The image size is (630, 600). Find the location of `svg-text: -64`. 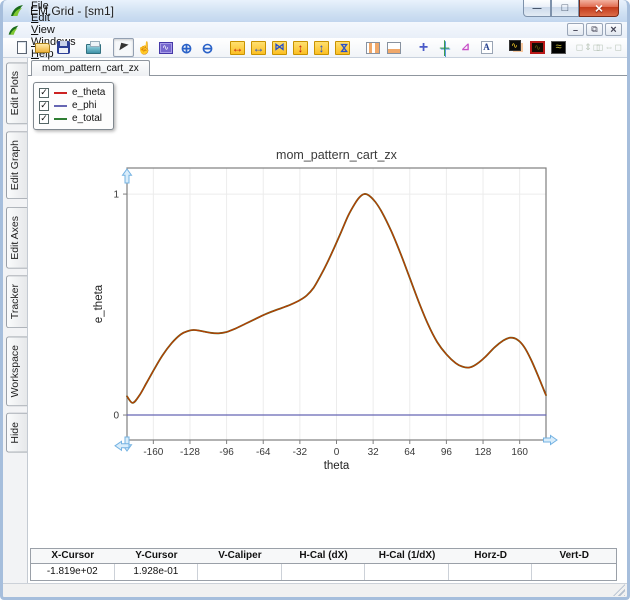

svg-text: -64 is located at coordinates (263, 452).